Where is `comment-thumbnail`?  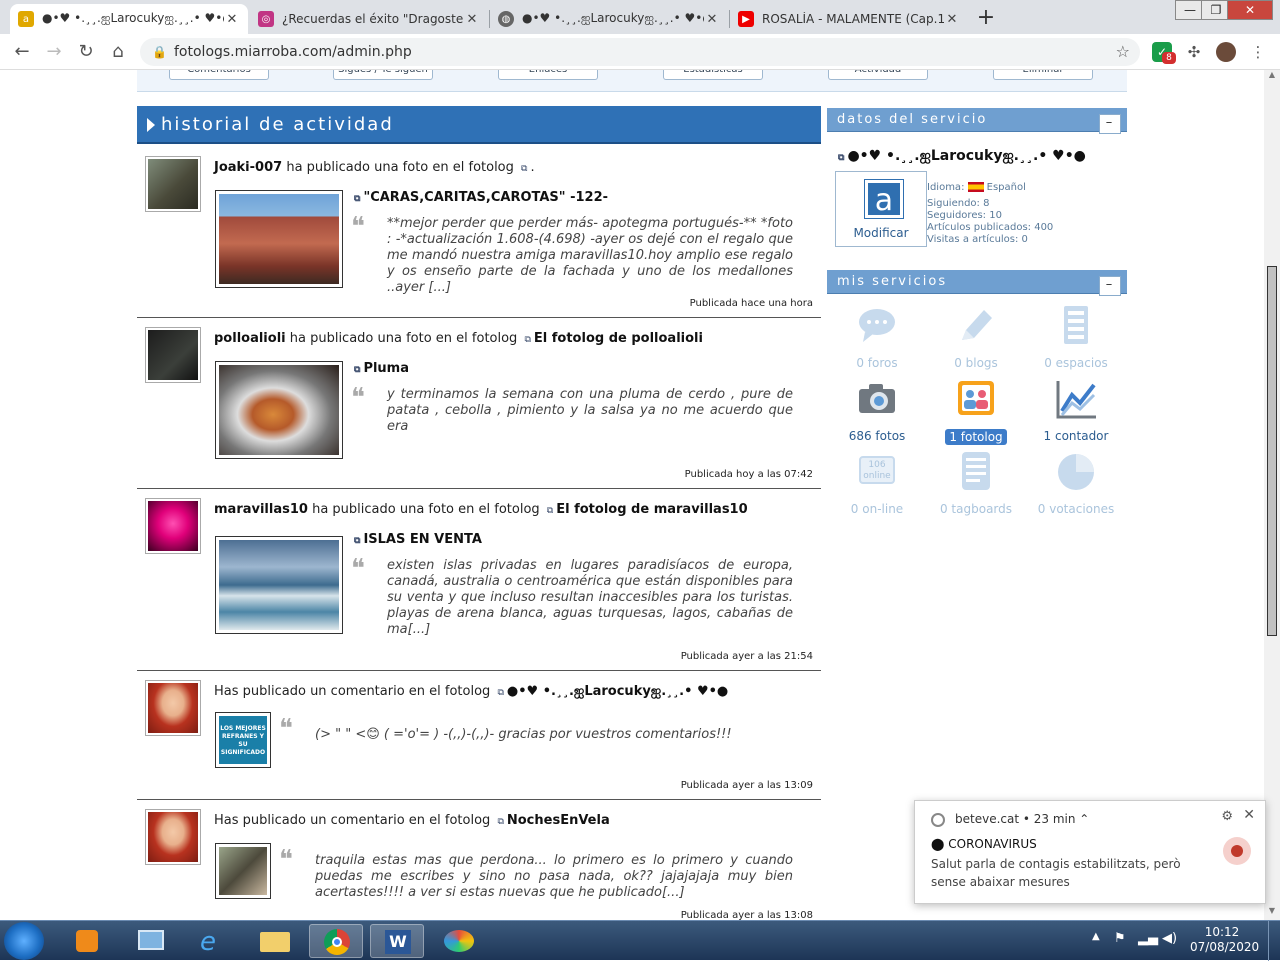 comment-thumbnail is located at coordinates (243, 871).